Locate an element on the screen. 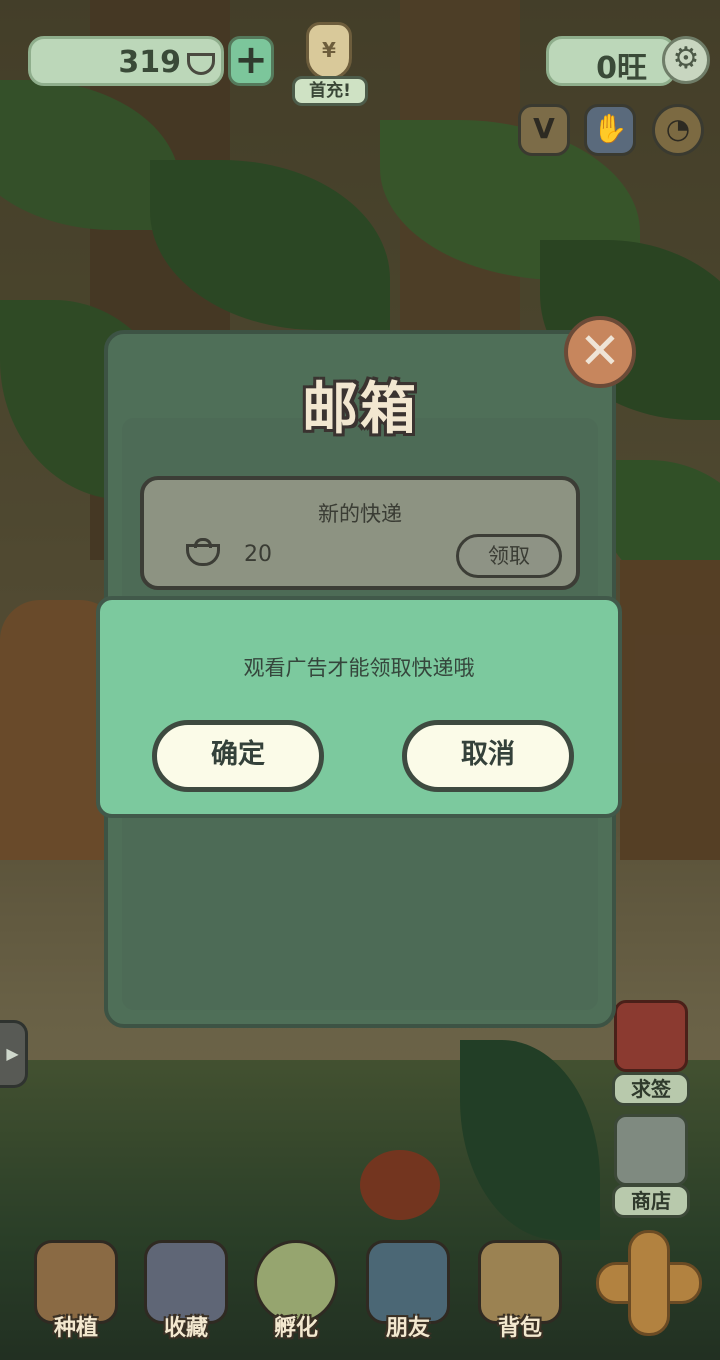 This screenshot has width=720, height=1360. torii-gate-icon is located at coordinates (651, 1036).